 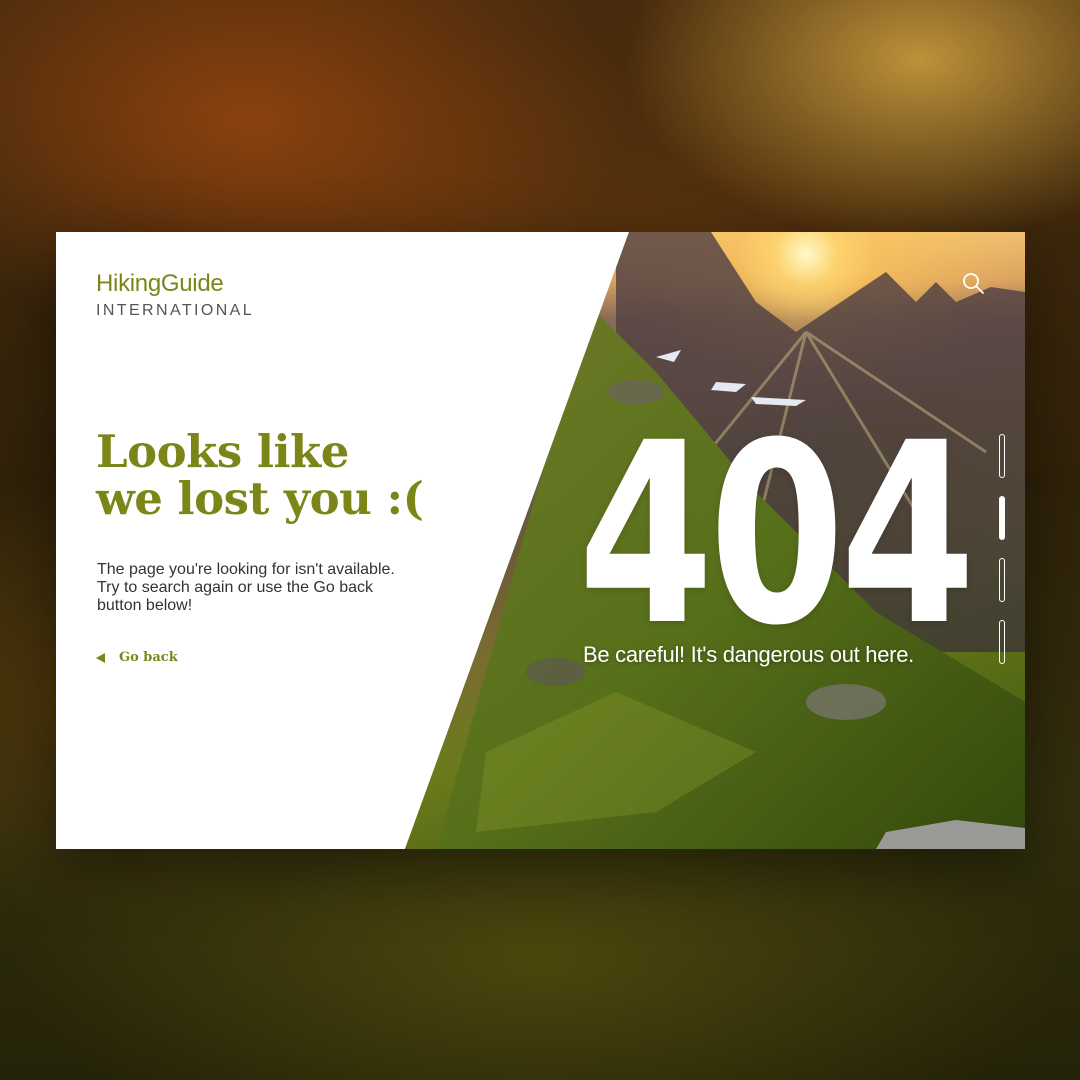 What do you see at coordinates (160, 284) in the screenshot?
I see `brand-logo-name: HikingGuide` at bounding box center [160, 284].